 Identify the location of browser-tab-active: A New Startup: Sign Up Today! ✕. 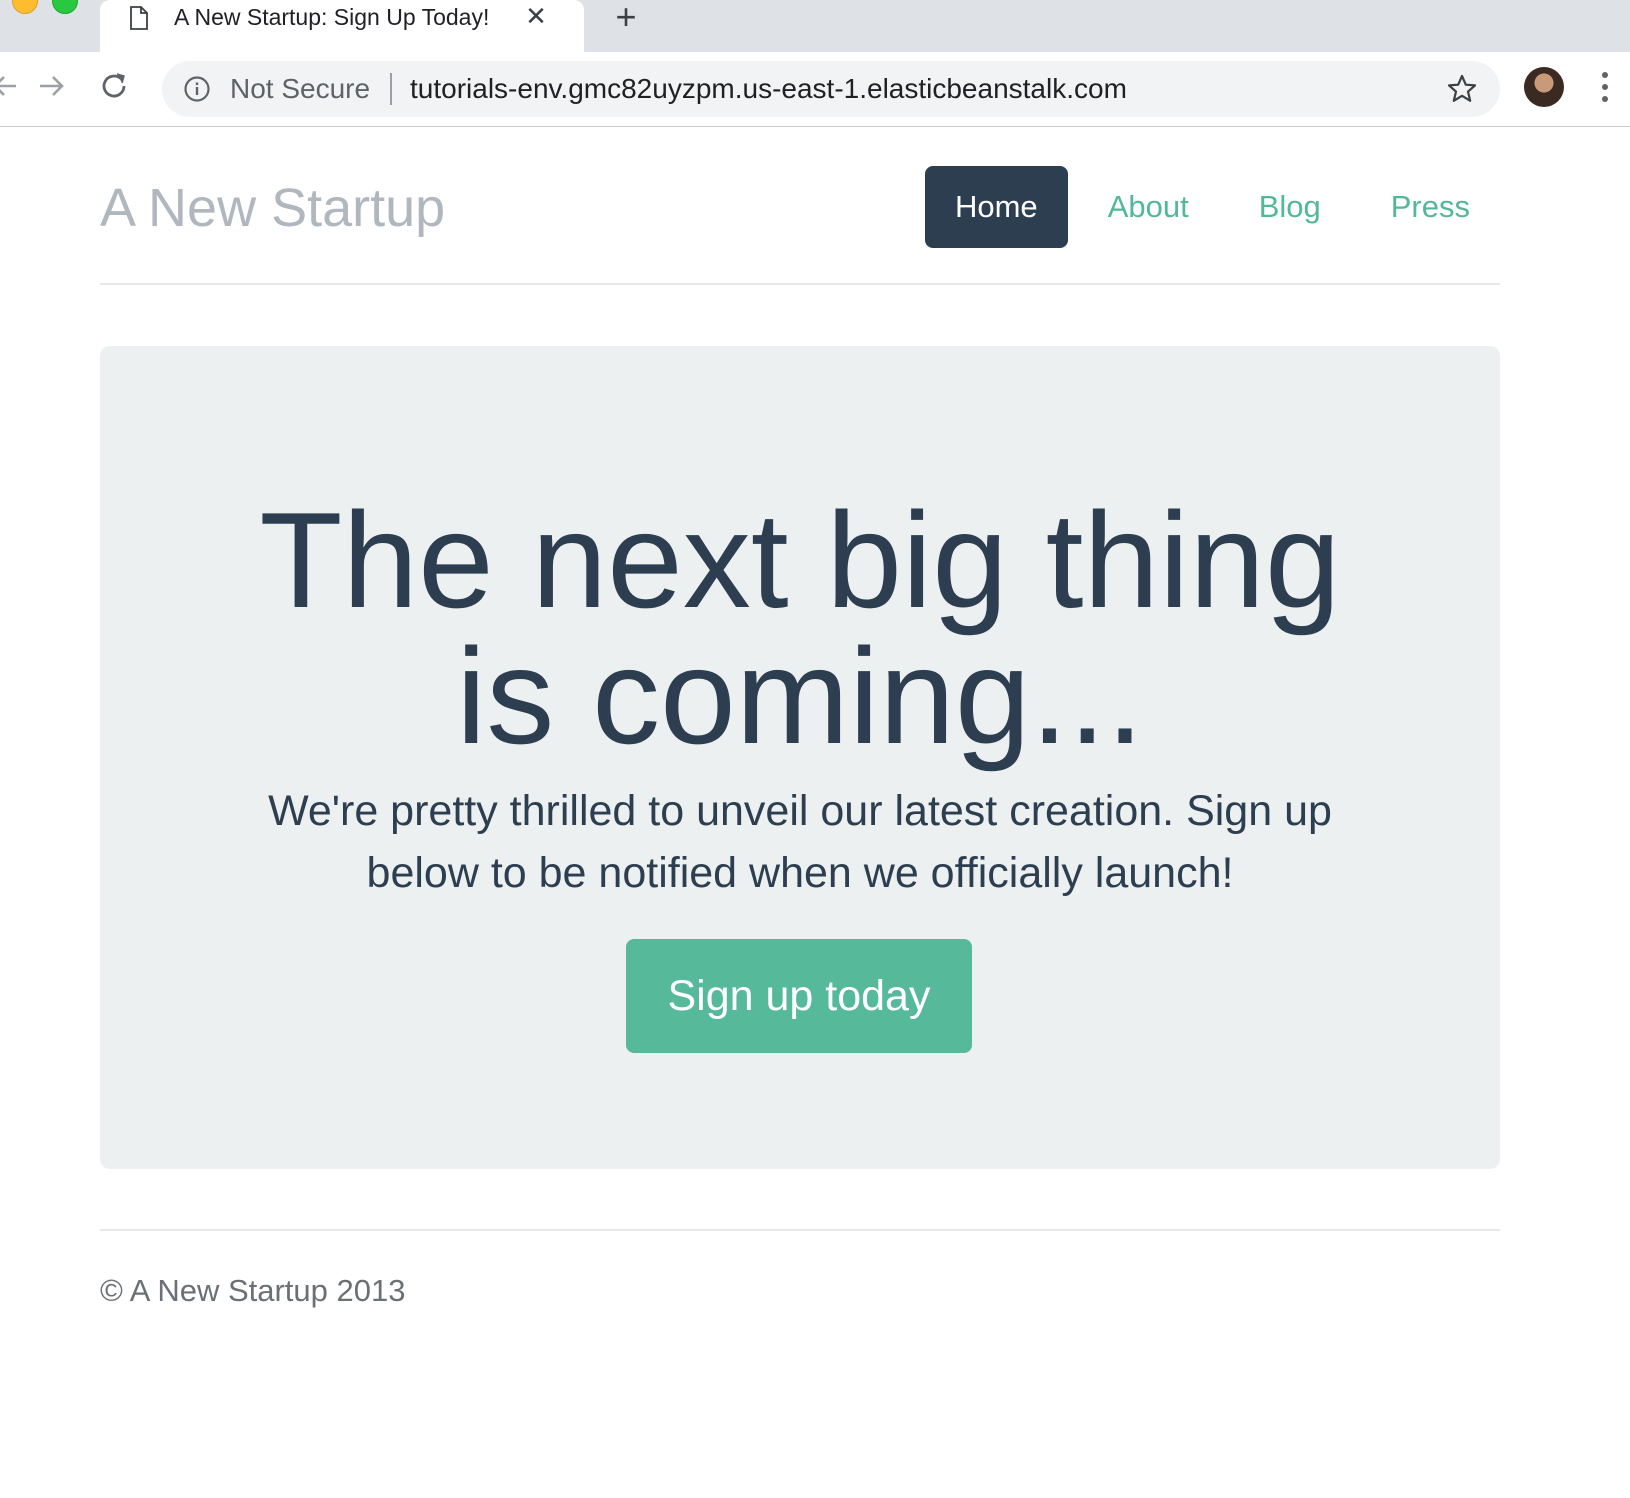
(342, 26).